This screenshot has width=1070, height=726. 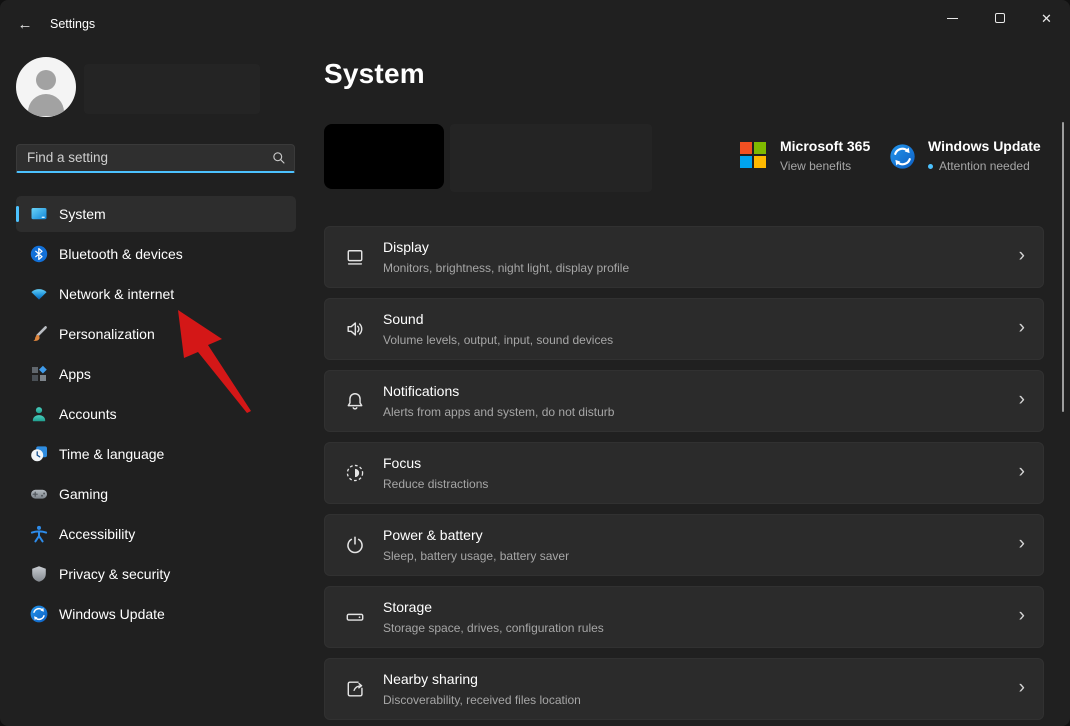 What do you see at coordinates (172, 89) in the screenshot?
I see `account-name-redacted` at bounding box center [172, 89].